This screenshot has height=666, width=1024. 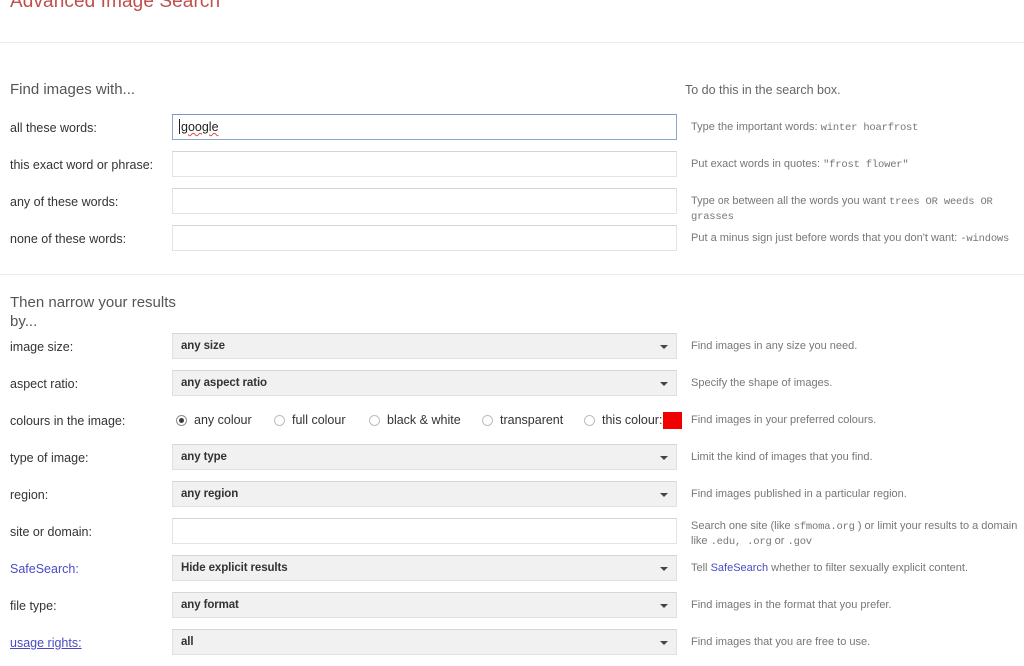 I want to click on help-example-gov: .gov, so click(x=800, y=541).